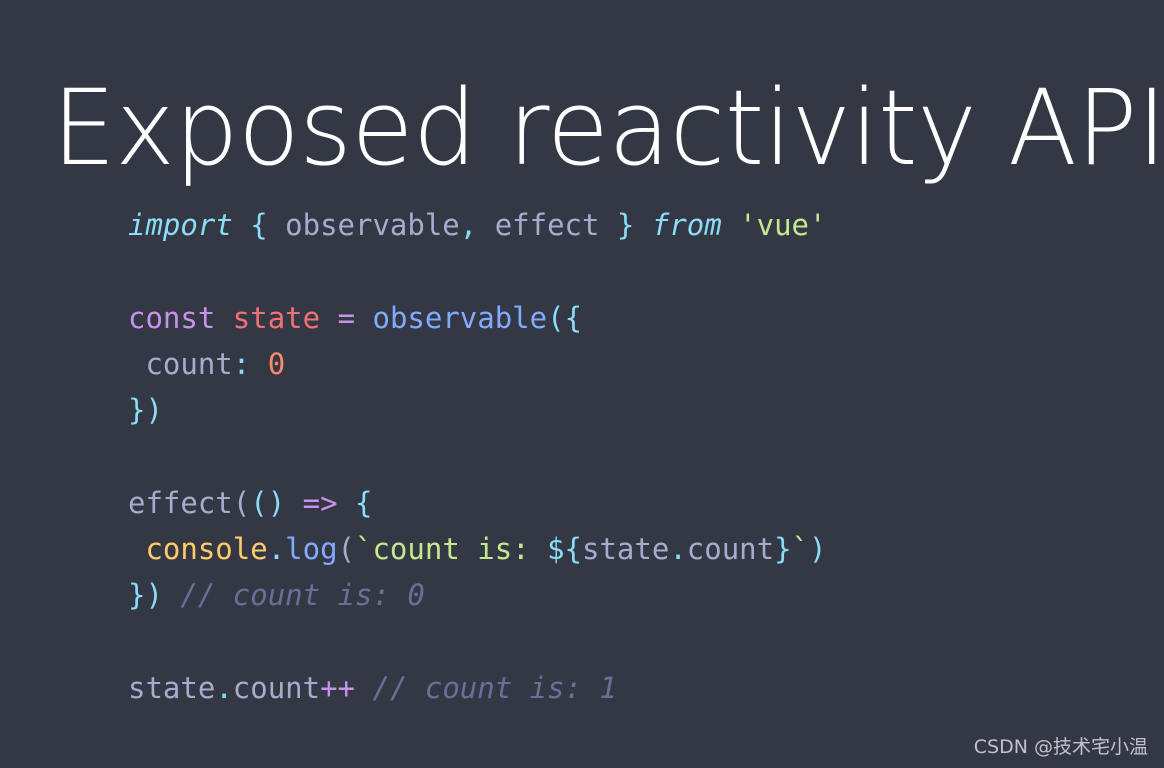  What do you see at coordinates (1060, 747) in the screenshot?
I see `csdn-watermark: CSDN @技术宅小温` at bounding box center [1060, 747].